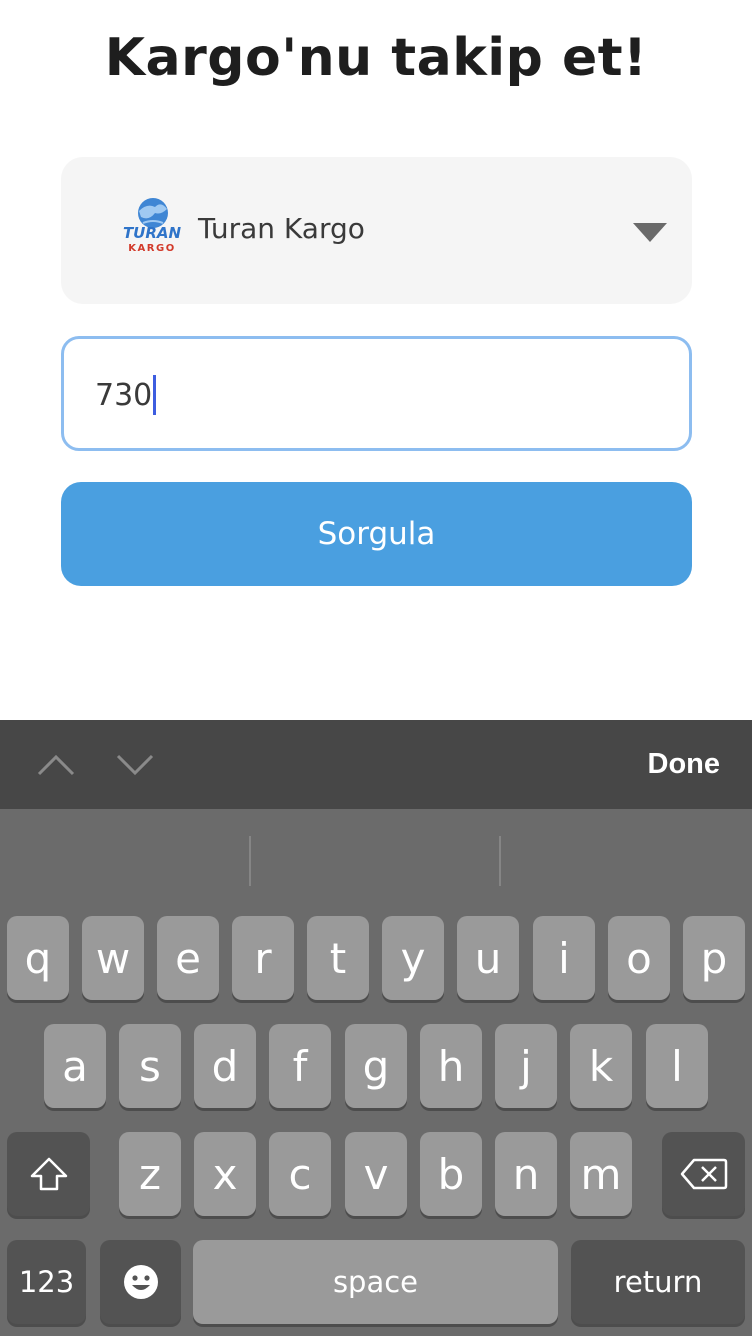  Describe the element at coordinates (601, 1174) in the screenshot. I see `key-m: m` at that location.